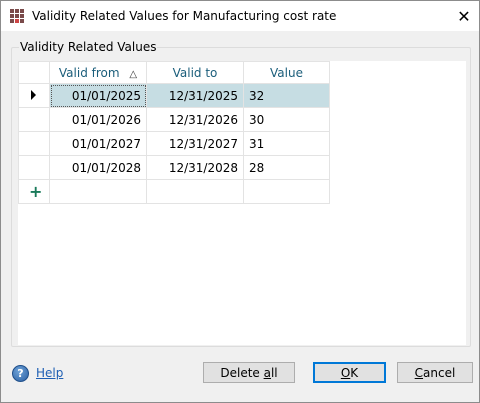  I want to click on row-indicator-header, so click(34, 72).